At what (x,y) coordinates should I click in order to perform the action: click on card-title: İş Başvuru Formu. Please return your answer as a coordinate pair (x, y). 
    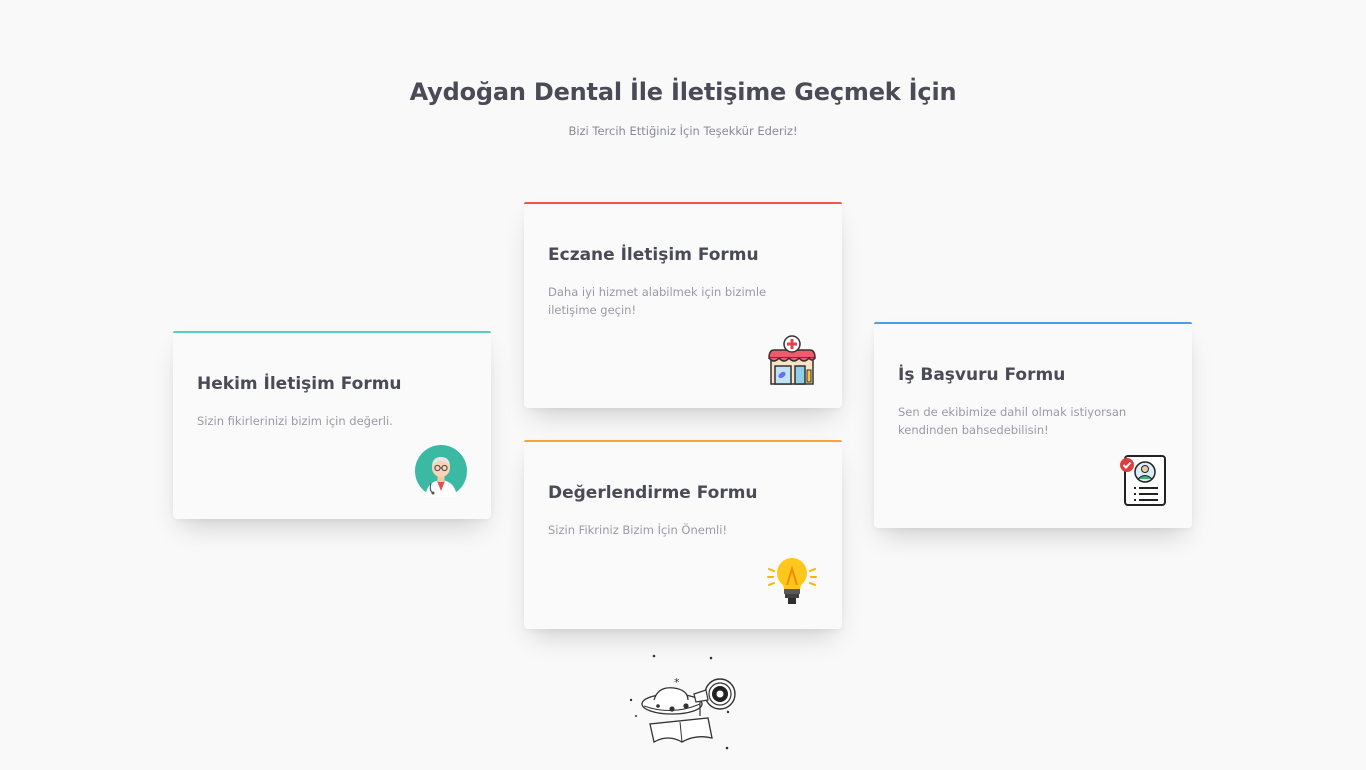
    Looking at the image, I should click on (982, 375).